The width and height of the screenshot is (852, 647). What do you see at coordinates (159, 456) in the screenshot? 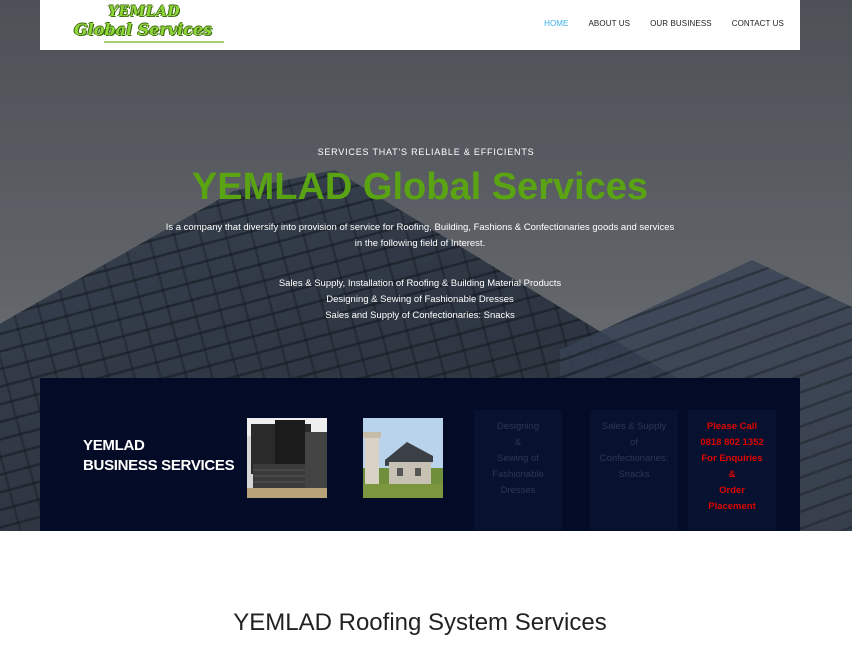
I see `business-title: YEMLAD BUSINESS SERVICES` at bounding box center [159, 456].